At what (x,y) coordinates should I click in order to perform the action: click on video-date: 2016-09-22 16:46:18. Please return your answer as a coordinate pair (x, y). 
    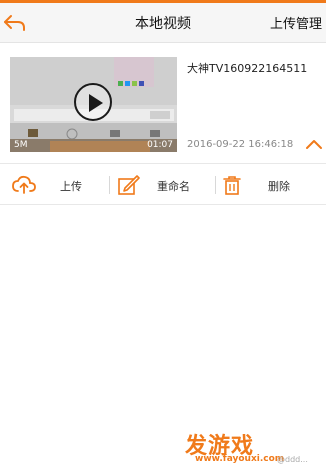
    Looking at the image, I should click on (240, 144).